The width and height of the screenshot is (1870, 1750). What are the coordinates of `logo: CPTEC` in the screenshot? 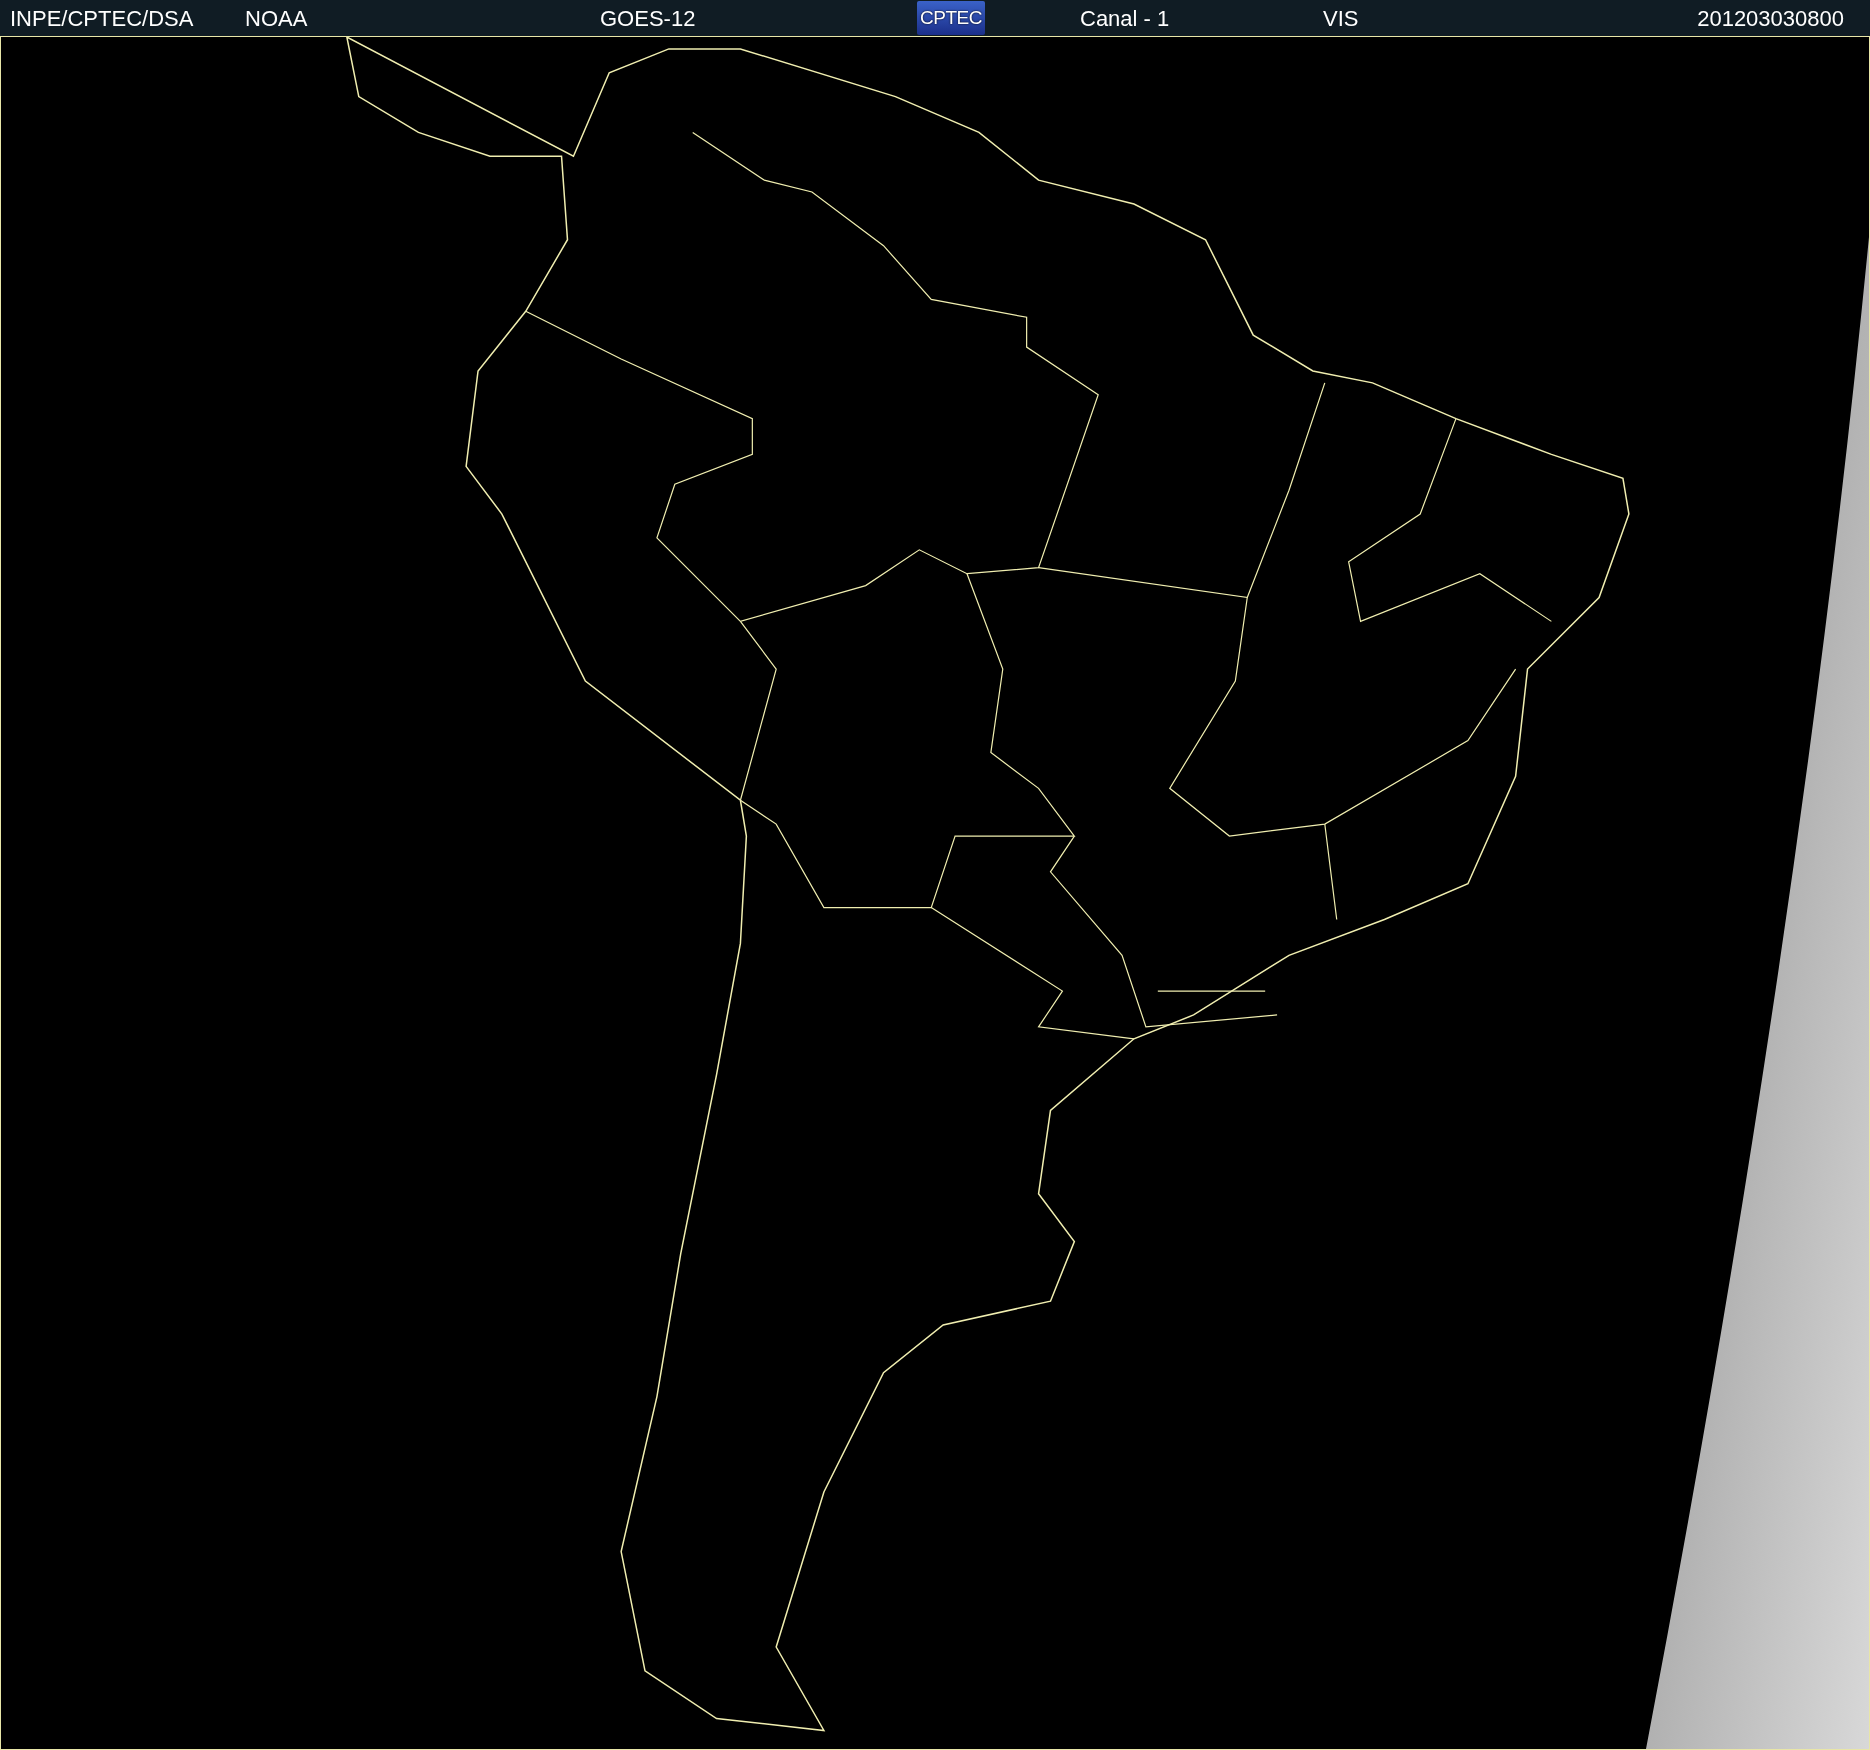 It's located at (951, 18).